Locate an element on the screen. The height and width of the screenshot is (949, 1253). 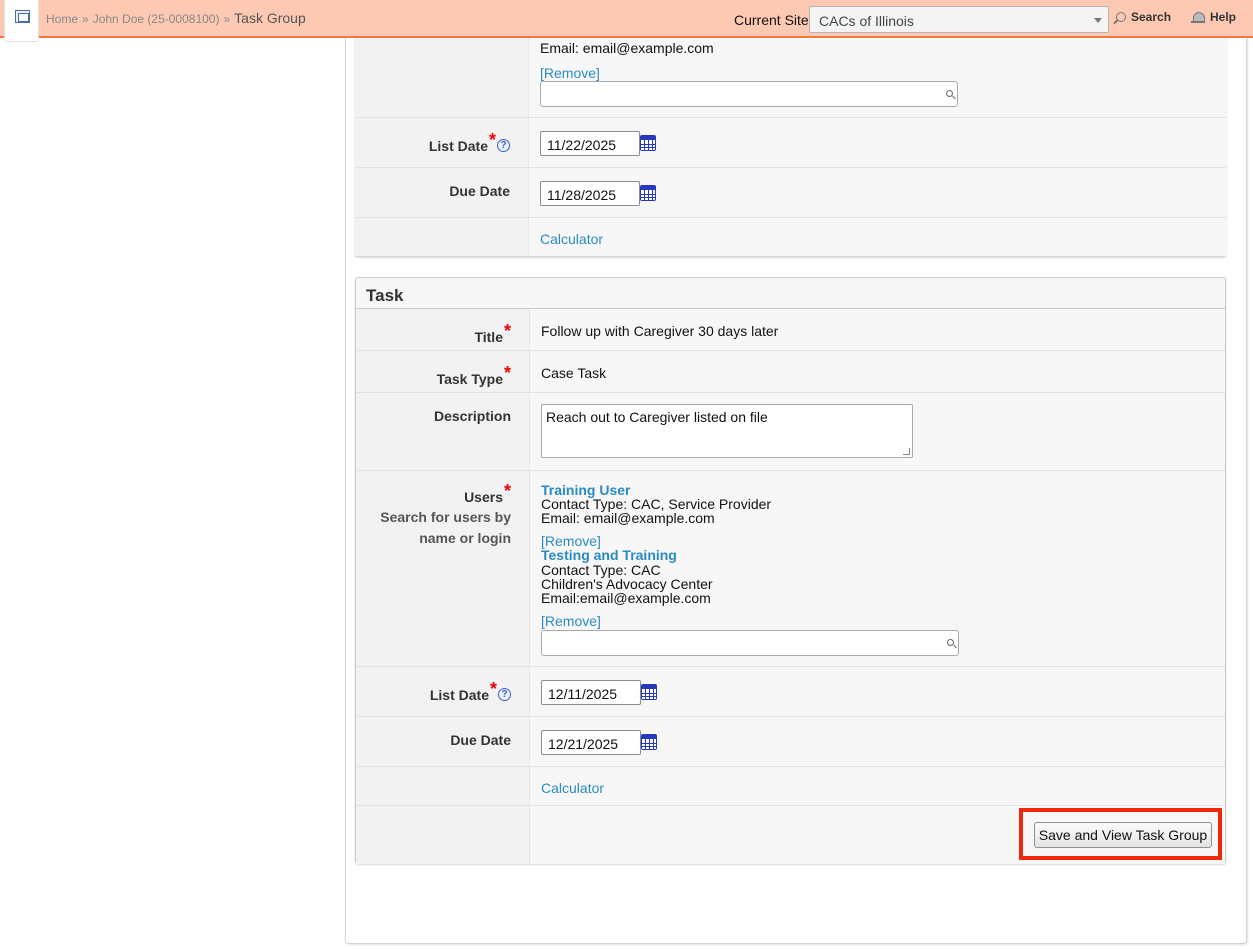
task-type-value: Case Task is located at coordinates (574, 373).